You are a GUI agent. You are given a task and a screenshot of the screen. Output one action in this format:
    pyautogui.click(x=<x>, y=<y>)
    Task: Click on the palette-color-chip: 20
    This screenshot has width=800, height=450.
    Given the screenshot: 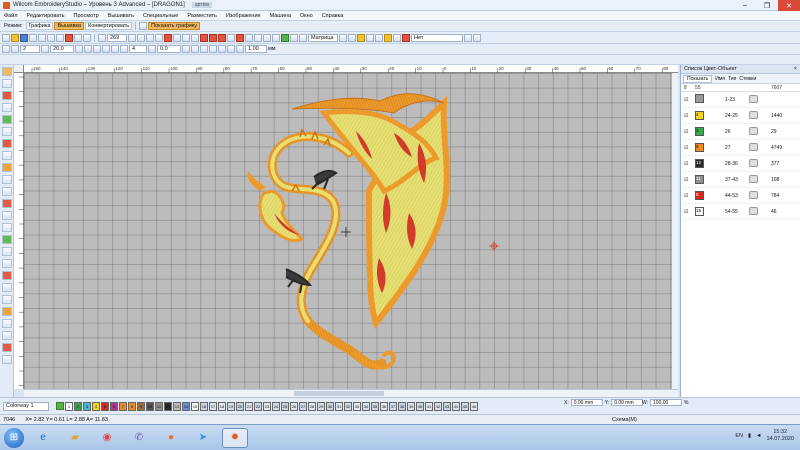 What is the action you would take?
    pyautogui.click(x=240, y=406)
    